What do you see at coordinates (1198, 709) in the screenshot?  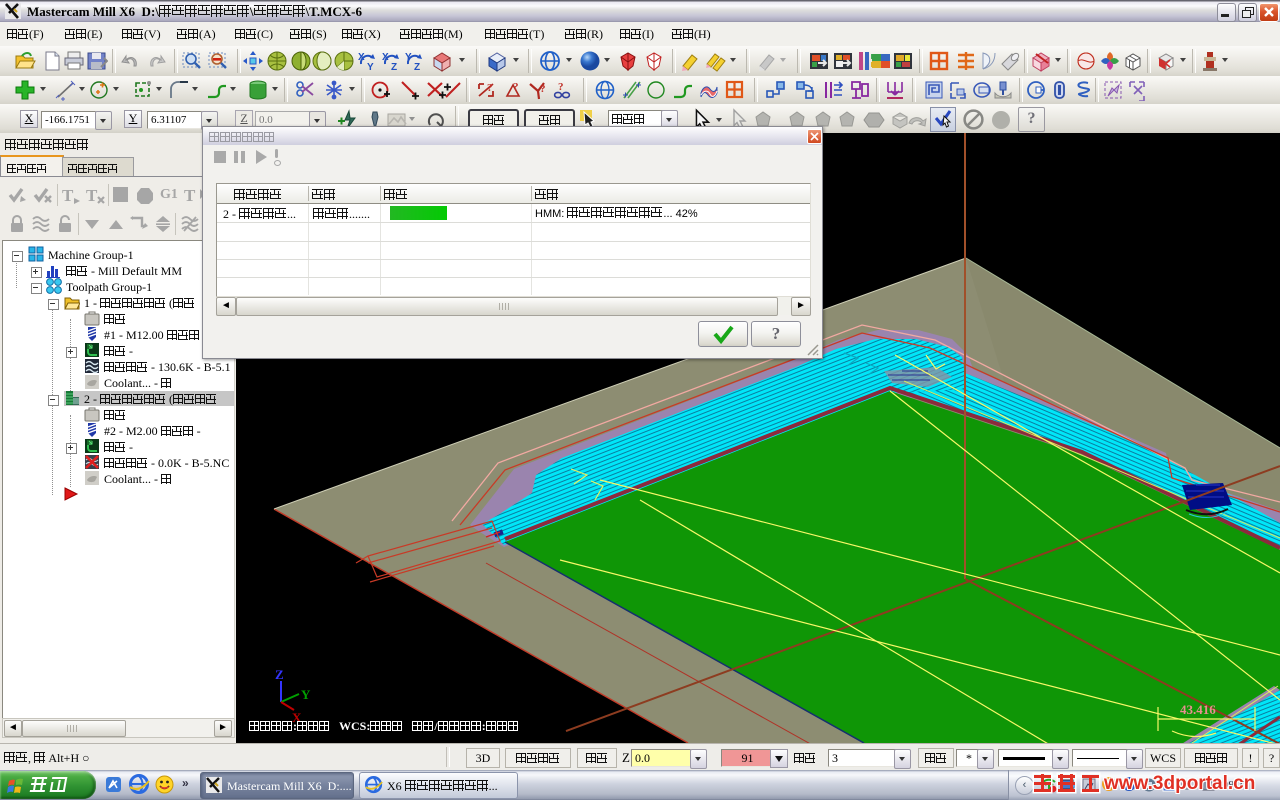 I see `svg-text: 43.416` at bounding box center [1198, 709].